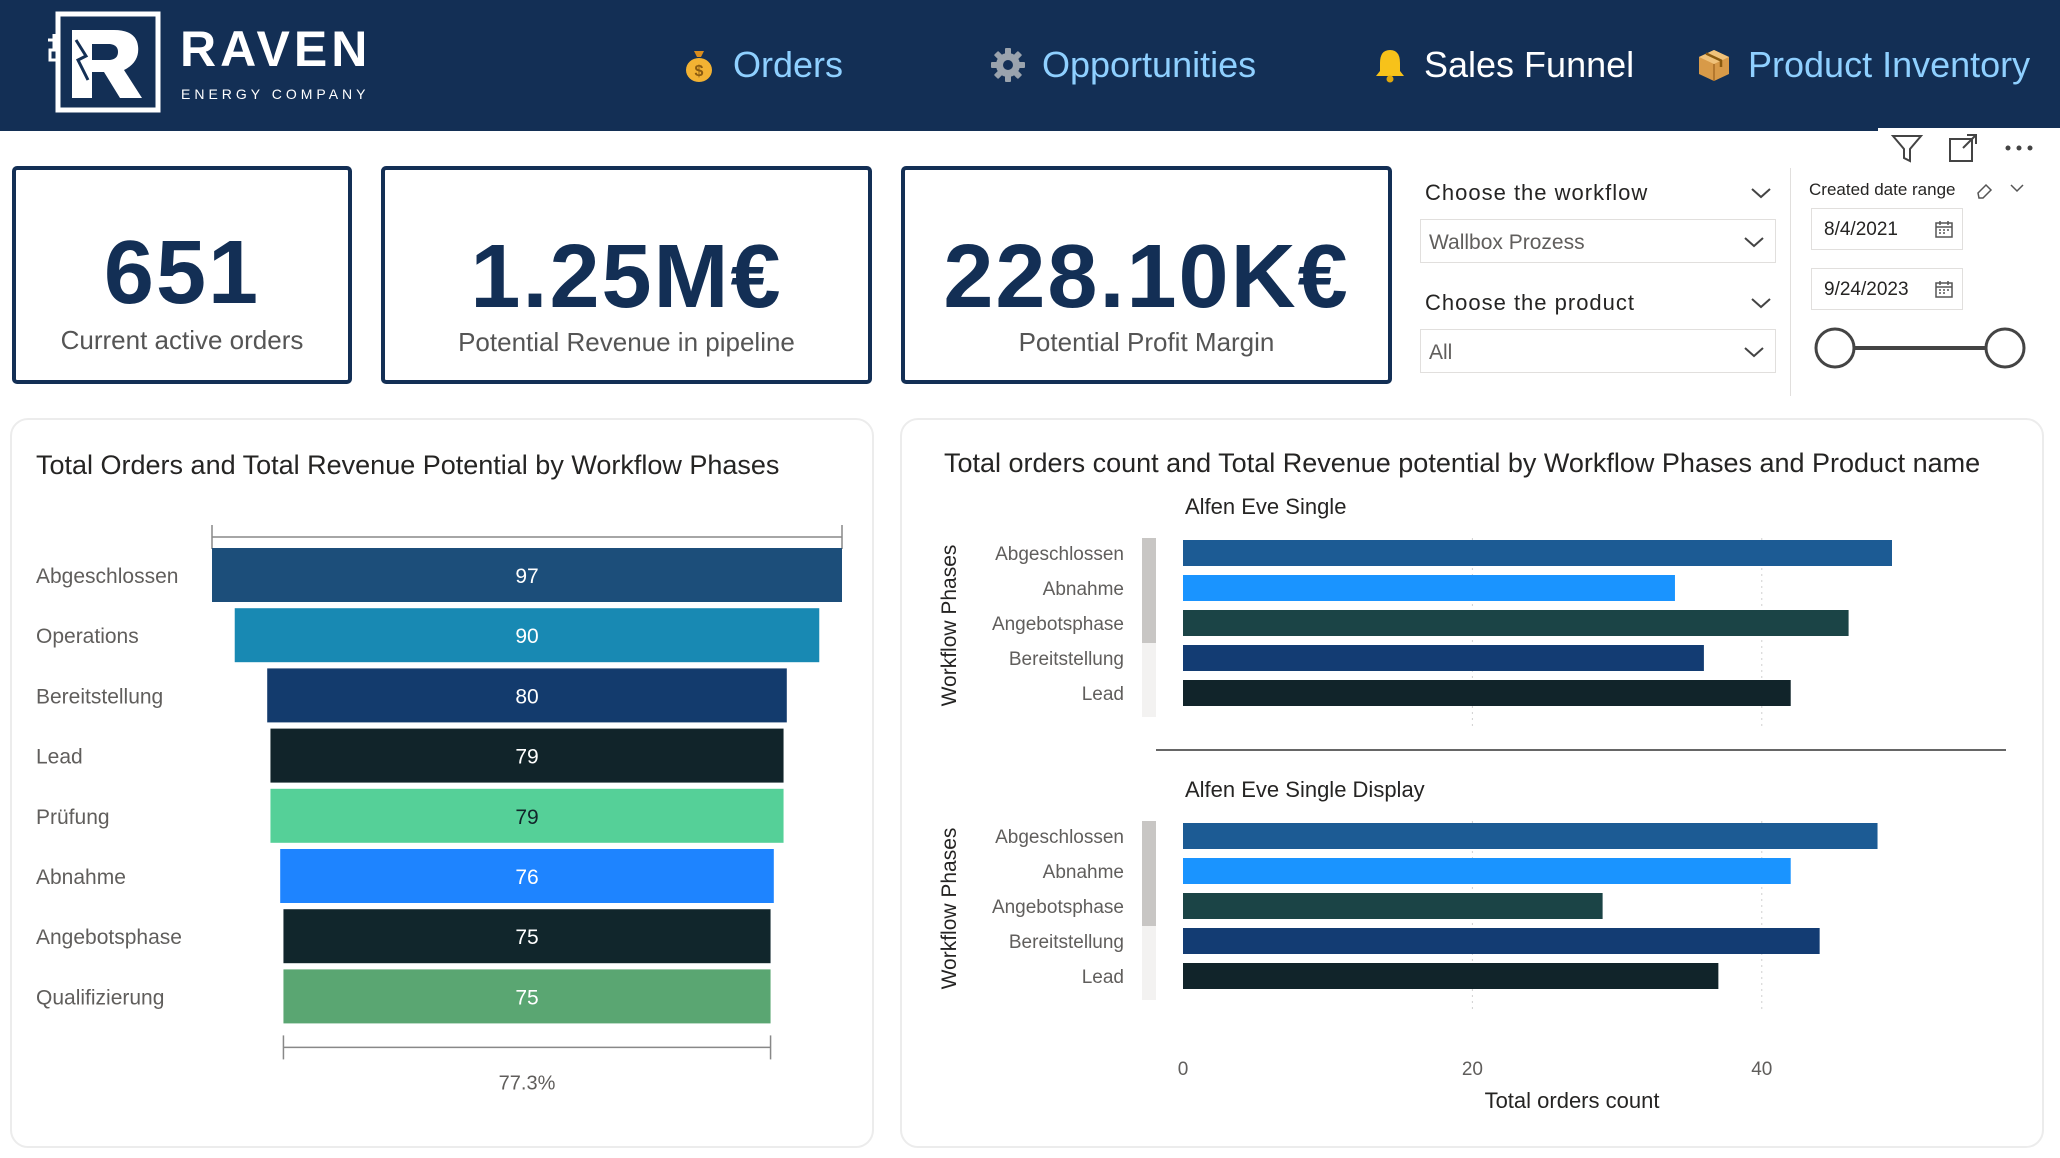 Image resolution: width=2060 pixels, height=1158 pixels. I want to click on money-bag-icon: $, so click(699, 66).